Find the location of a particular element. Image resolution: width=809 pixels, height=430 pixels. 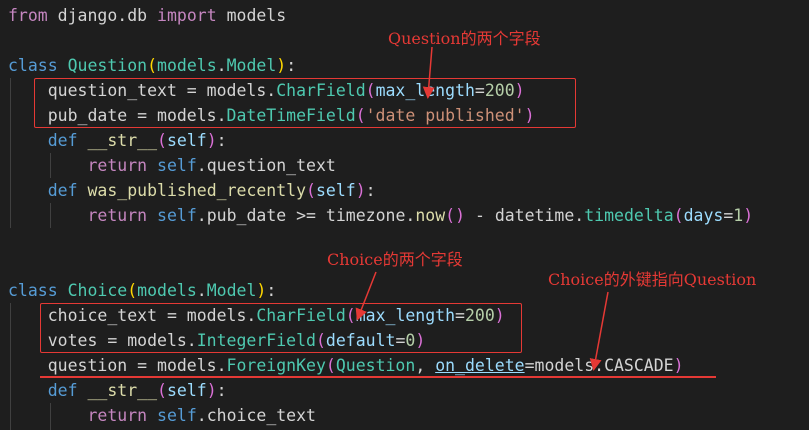

foreign-key-arrow is located at coordinates (599, 331).